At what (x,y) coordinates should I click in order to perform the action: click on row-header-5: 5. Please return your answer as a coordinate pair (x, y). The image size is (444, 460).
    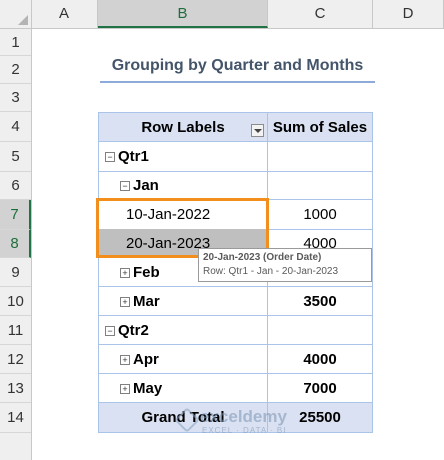
    Looking at the image, I should click on (15, 157).